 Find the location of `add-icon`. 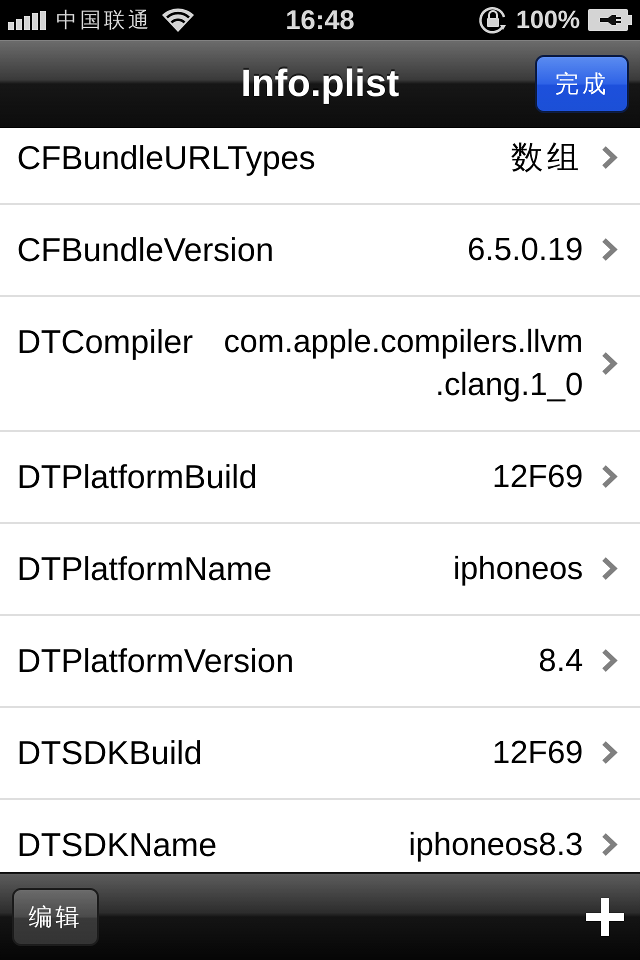

add-icon is located at coordinates (605, 917).